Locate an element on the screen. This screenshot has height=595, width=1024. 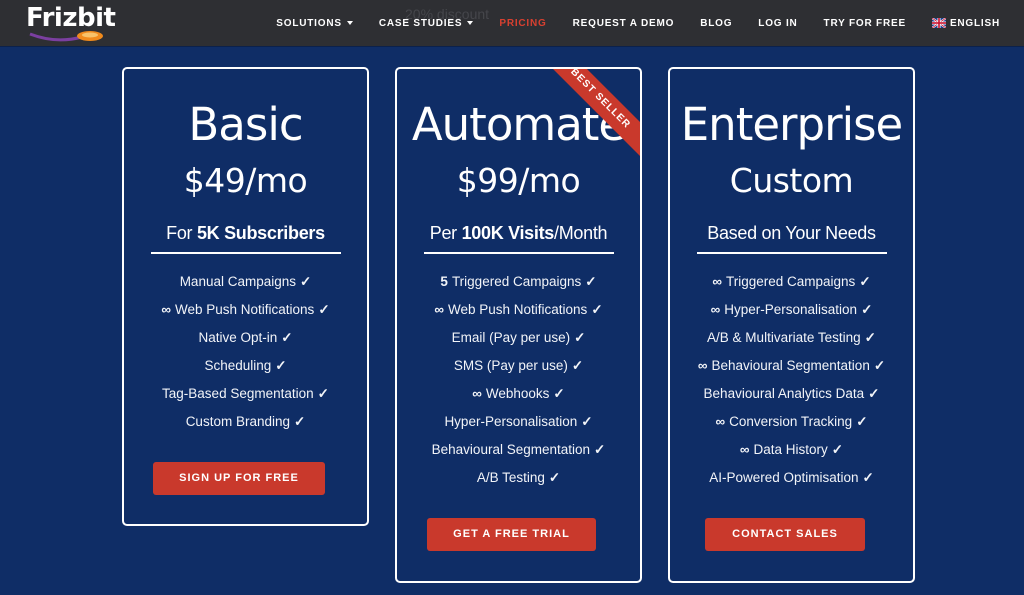
plan-subtitle-prefix: Based on Your Needs is located at coordinates (791, 233).